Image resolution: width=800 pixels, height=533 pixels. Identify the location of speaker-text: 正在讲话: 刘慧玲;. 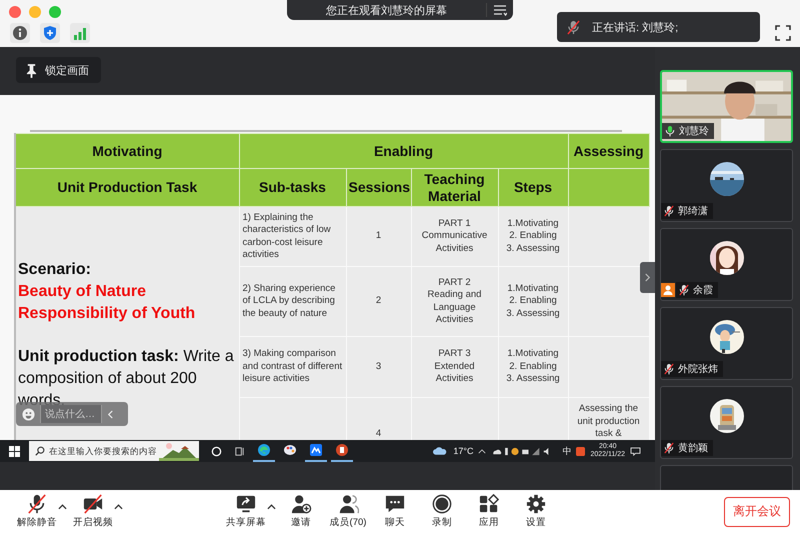
(635, 27).